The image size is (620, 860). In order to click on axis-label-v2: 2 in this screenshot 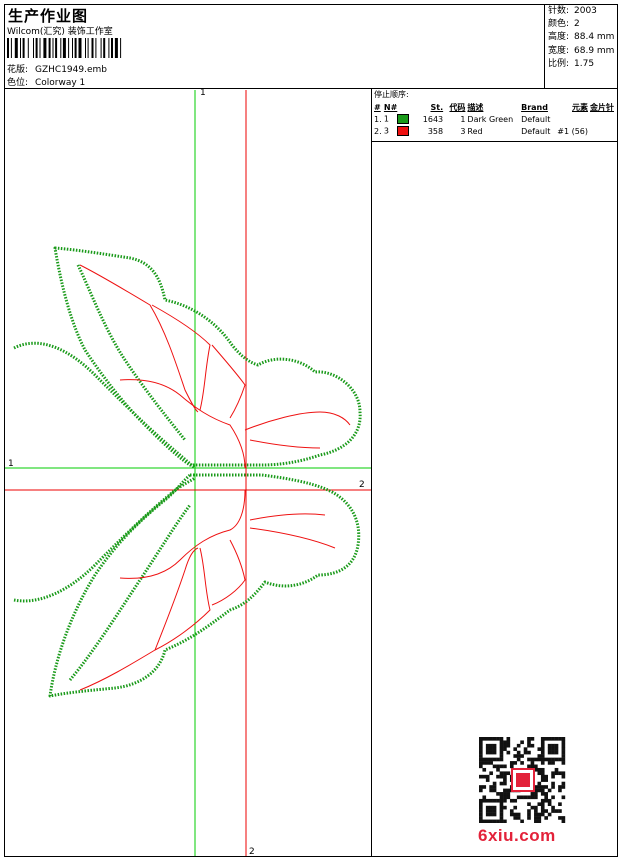, I will do `click(252, 852)`.